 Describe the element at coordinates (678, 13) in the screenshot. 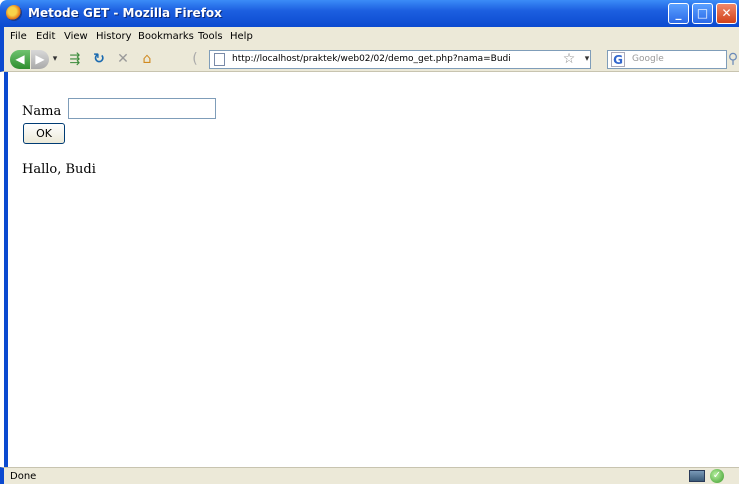

I see `minimize-button: _` at that location.